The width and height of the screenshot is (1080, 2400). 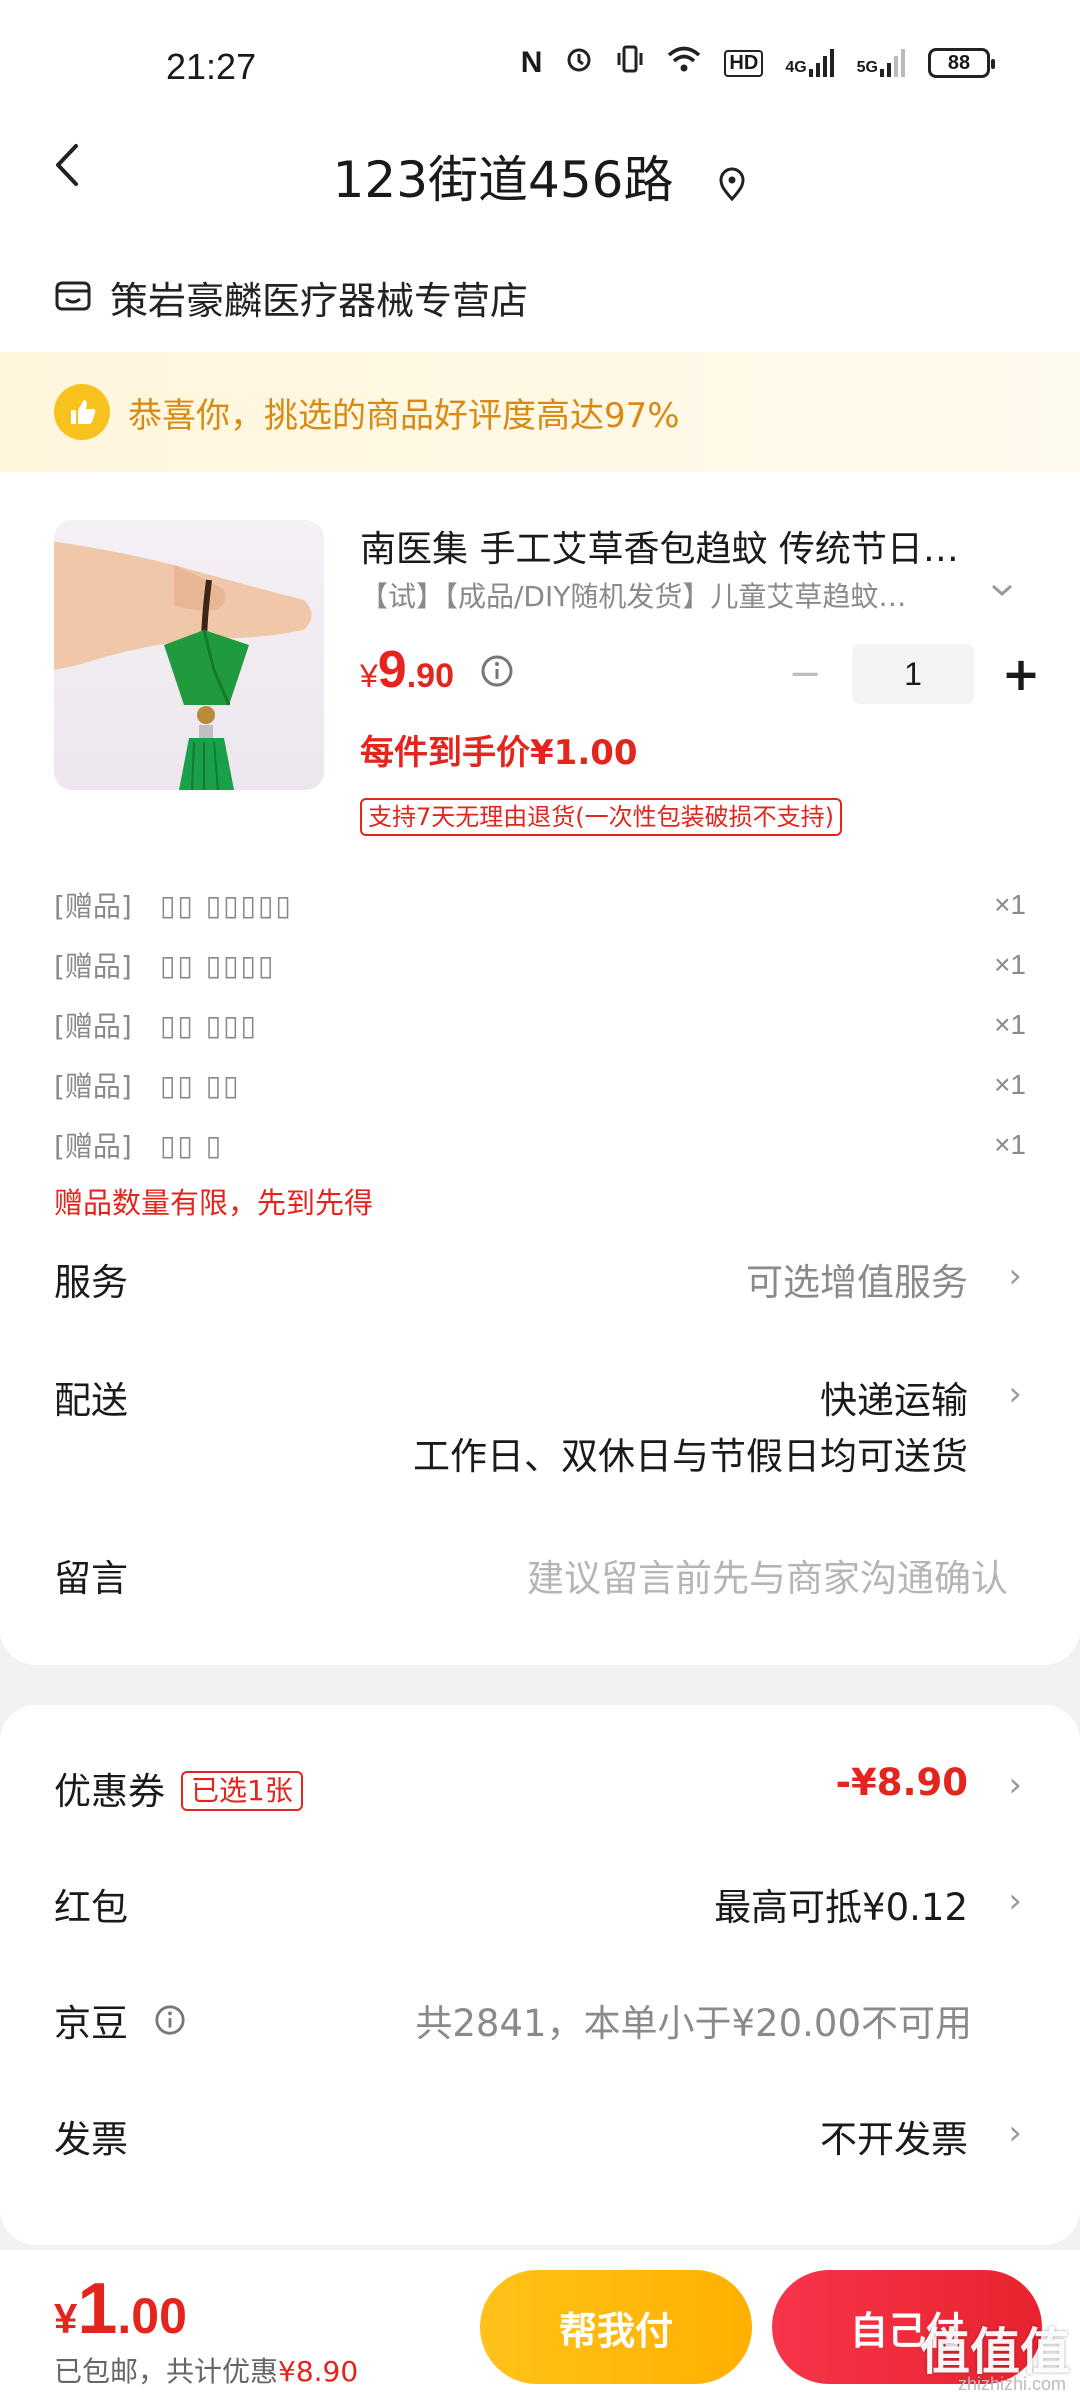 What do you see at coordinates (73, 298) in the screenshot?
I see `store-icon` at bounding box center [73, 298].